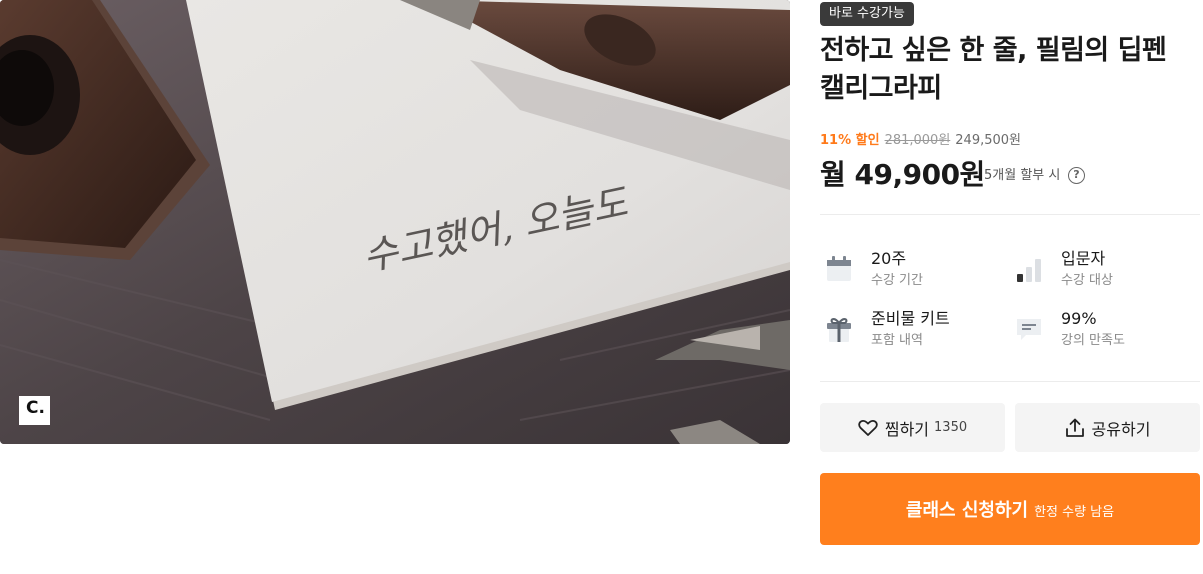  I want to click on availability-badge: 바로 수강가능, so click(867, 14).